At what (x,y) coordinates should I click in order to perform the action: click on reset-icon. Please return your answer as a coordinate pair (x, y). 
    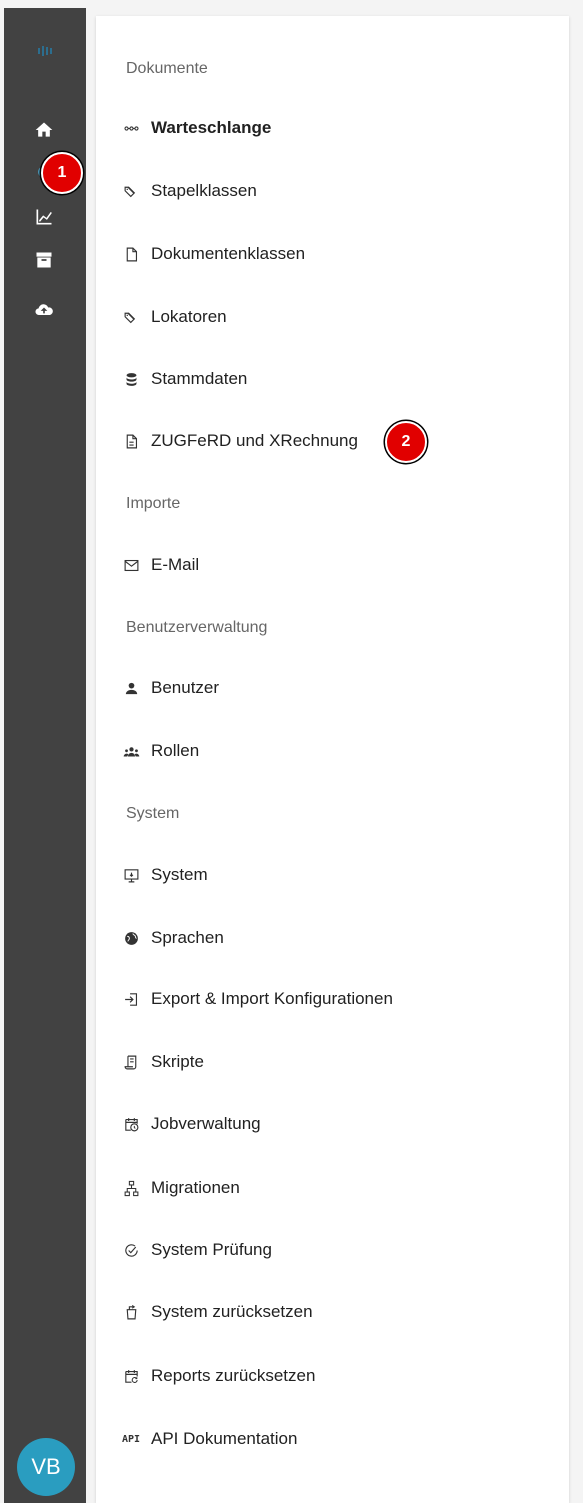
    Looking at the image, I should click on (131, 1312).